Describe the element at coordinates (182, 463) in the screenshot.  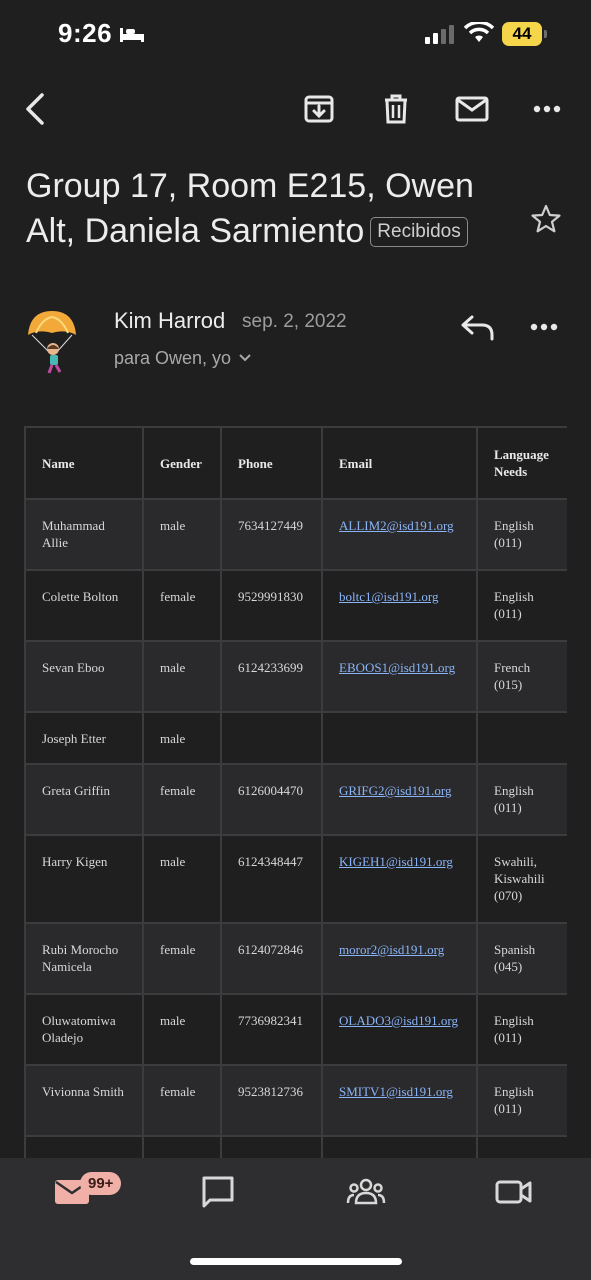
I see `column-header: Gender` at that location.